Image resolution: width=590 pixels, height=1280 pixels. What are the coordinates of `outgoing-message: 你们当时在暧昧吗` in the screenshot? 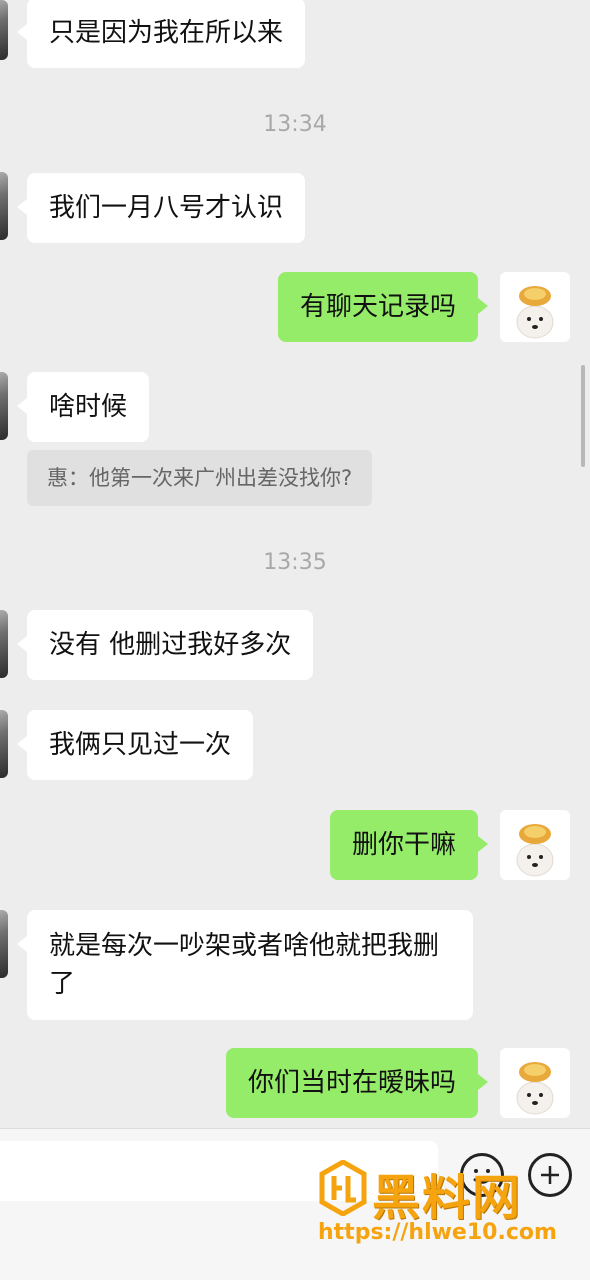 It's located at (357, 1083).